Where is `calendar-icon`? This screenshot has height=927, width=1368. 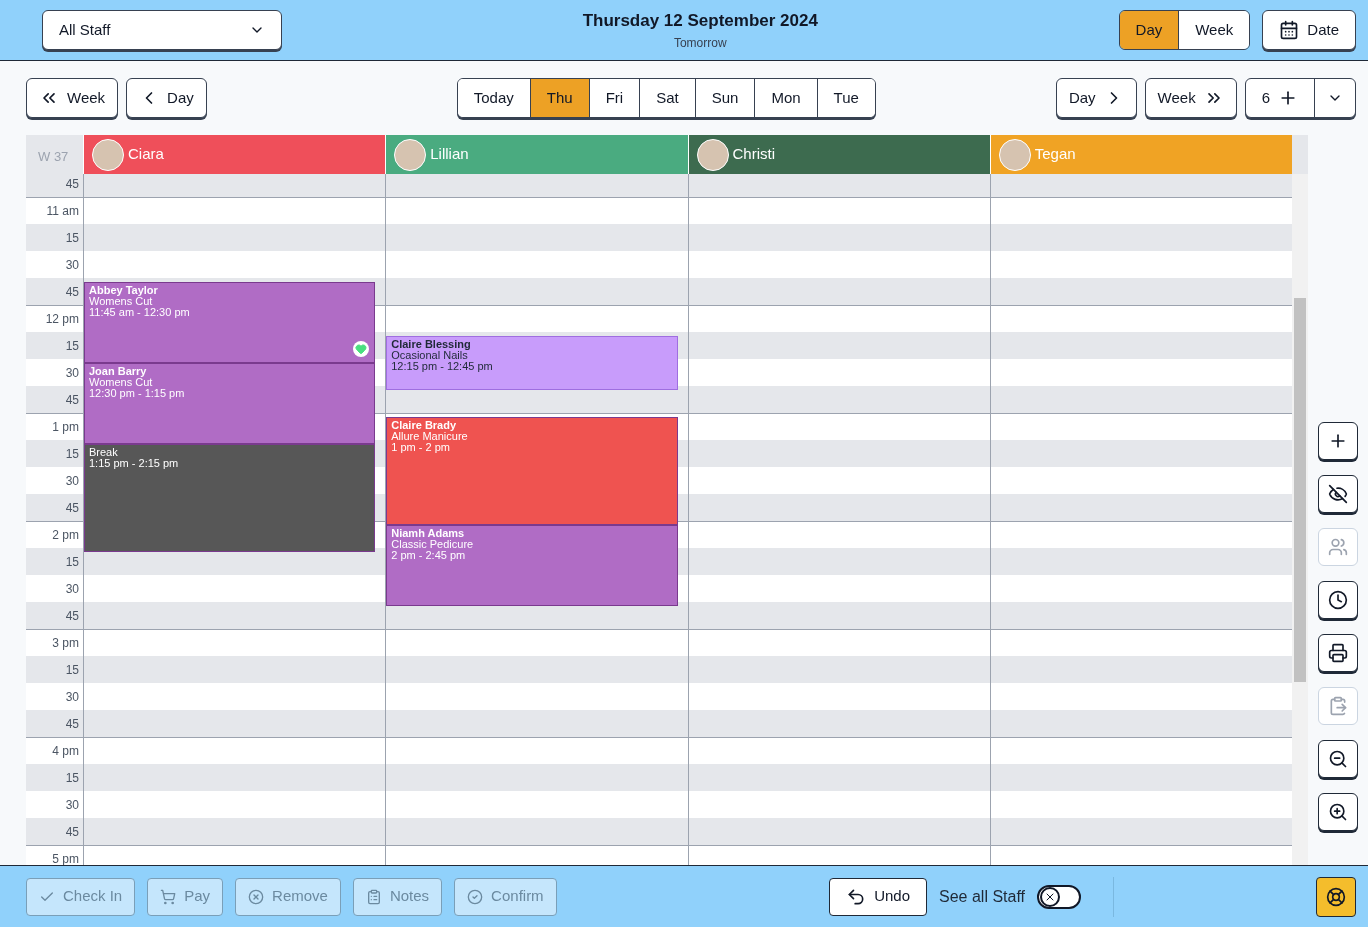 calendar-icon is located at coordinates (1289, 30).